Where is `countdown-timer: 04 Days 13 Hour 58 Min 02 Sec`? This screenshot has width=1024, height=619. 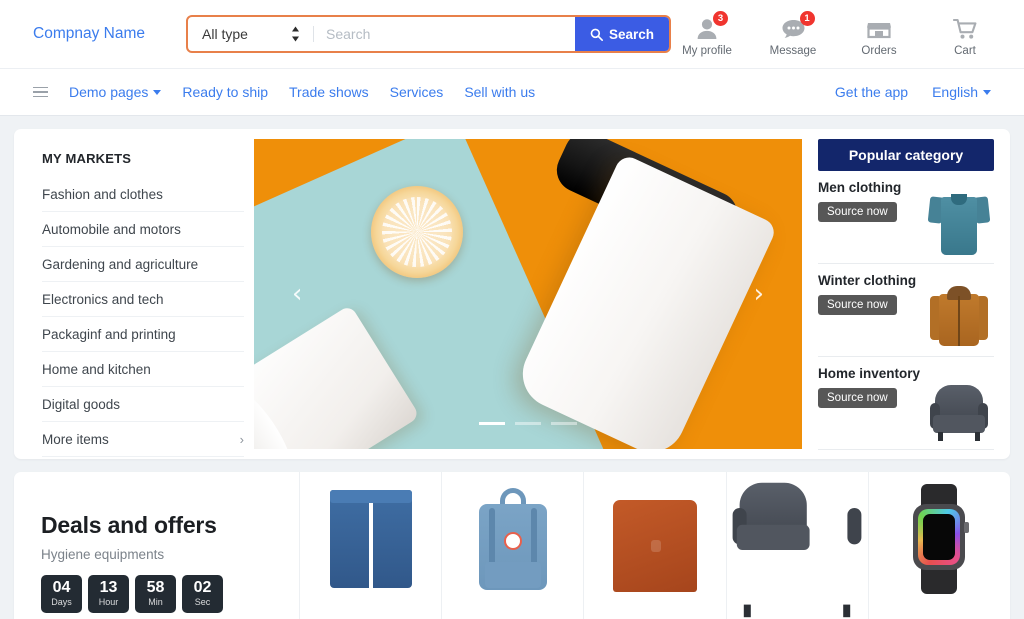
countdown-timer: 04 Days 13 Hour 58 Min 02 Sec is located at coordinates (170, 594).